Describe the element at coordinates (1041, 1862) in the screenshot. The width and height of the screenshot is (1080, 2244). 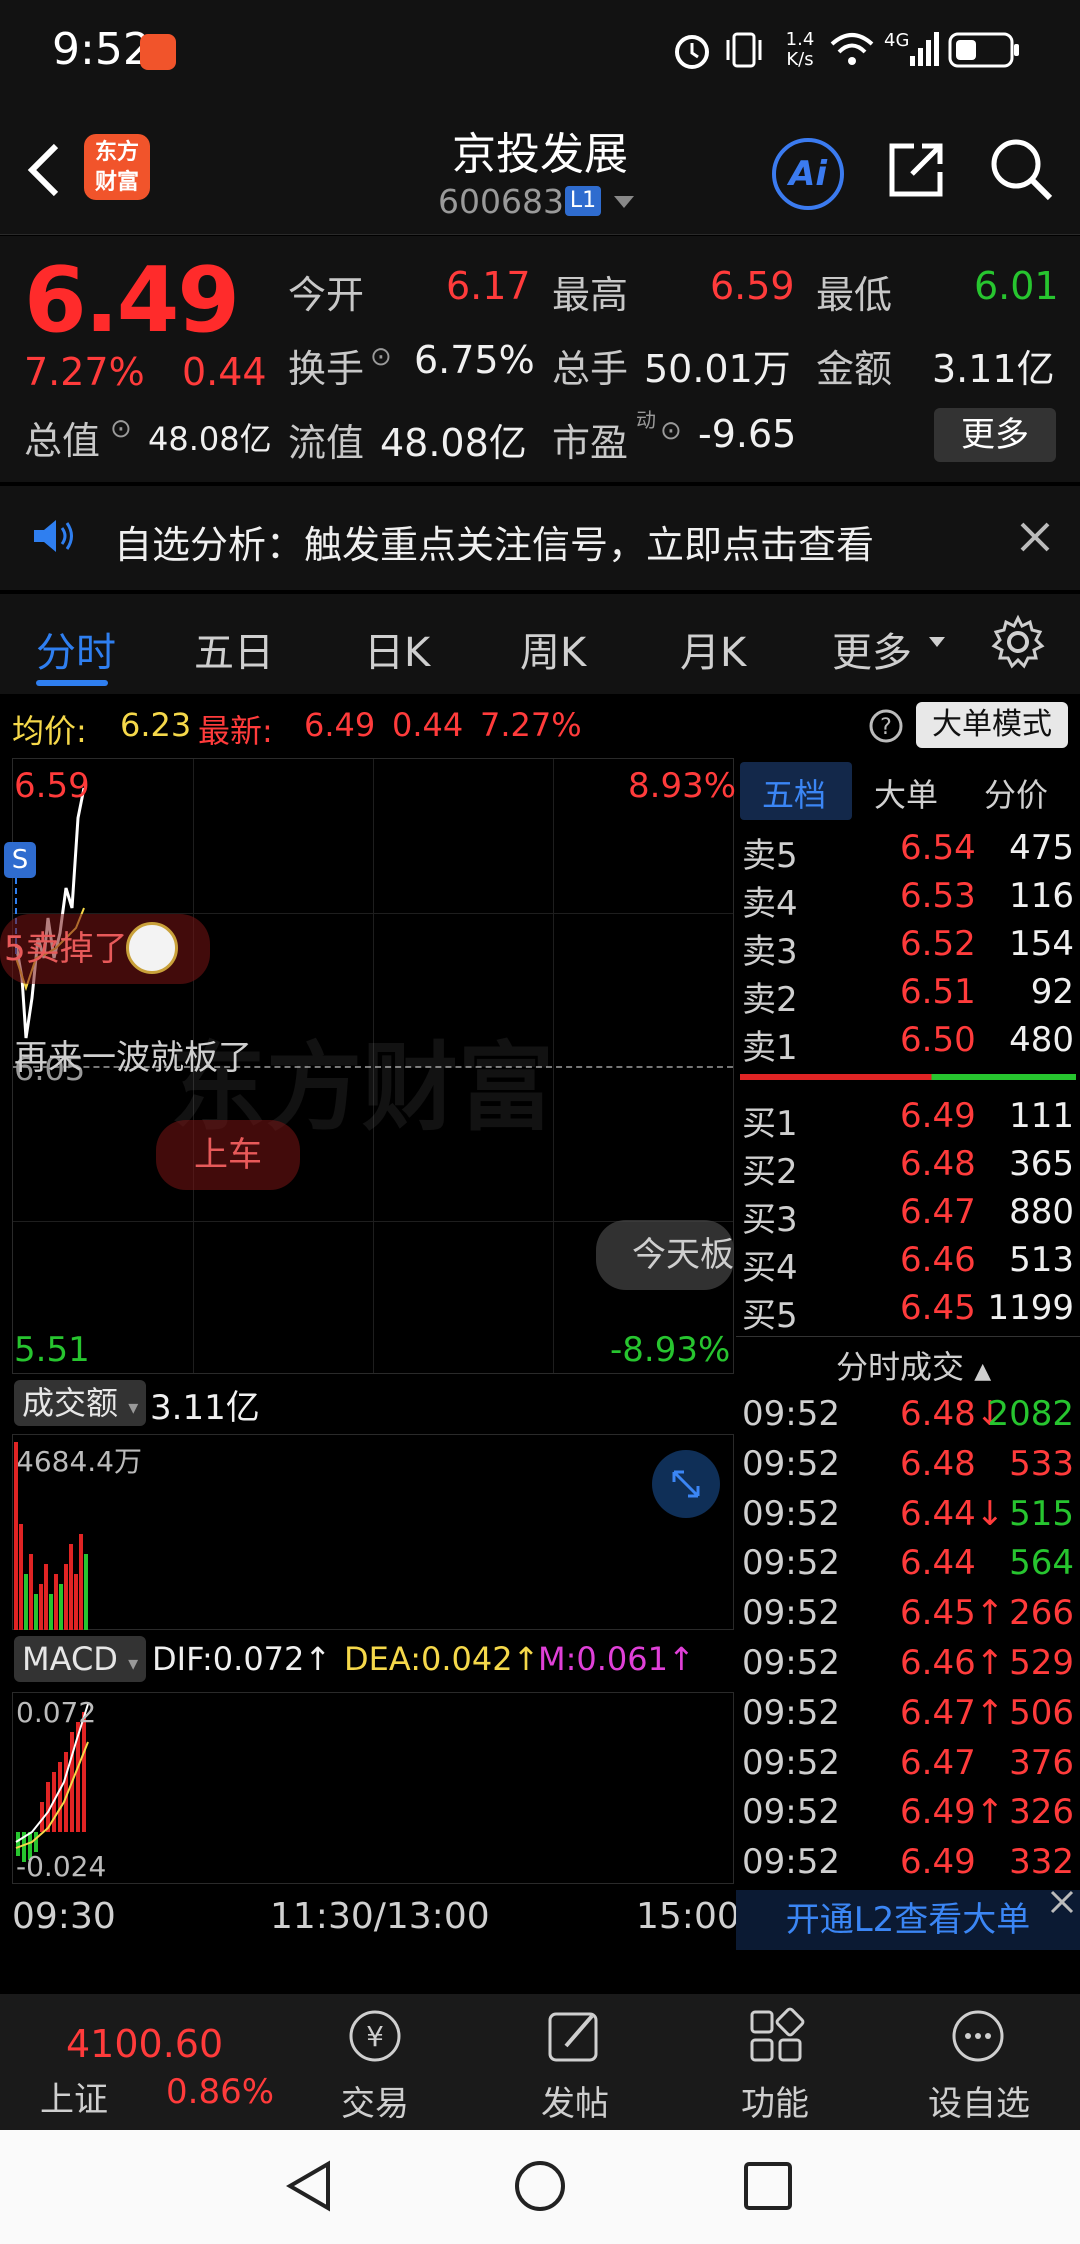
I see `tick-row-volume: 332` at that location.